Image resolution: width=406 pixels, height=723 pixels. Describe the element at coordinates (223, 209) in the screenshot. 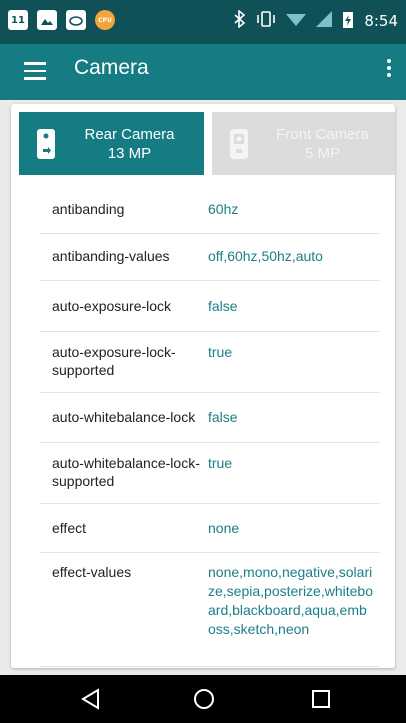

I see `param-value: 60hz` at that location.